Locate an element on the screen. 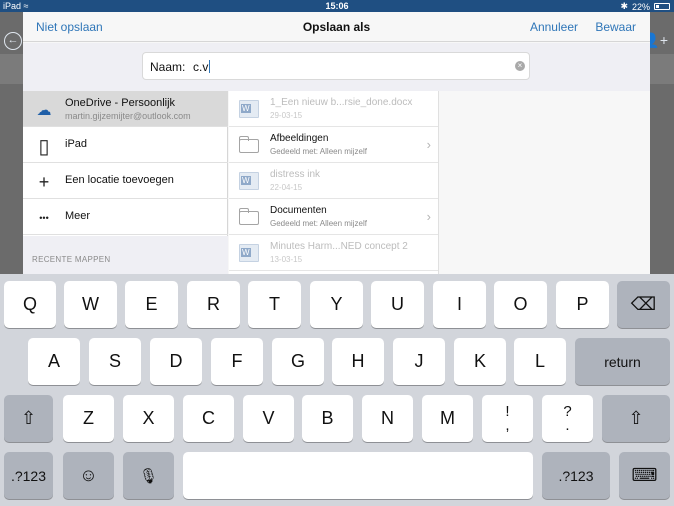  shift-key-right: ⇧ is located at coordinates (636, 418).